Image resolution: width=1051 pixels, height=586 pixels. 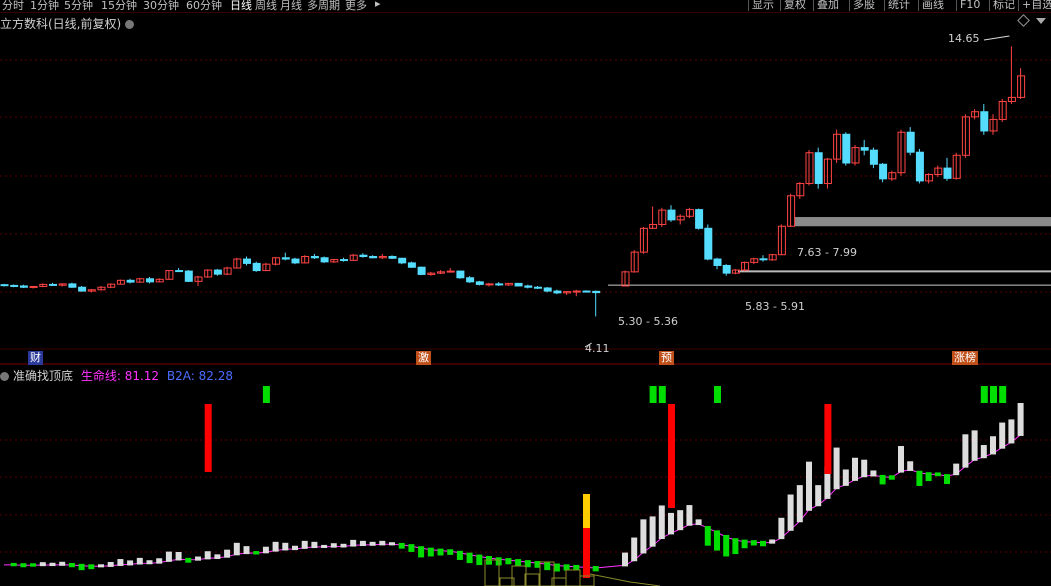 What do you see at coordinates (35, 358) in the screenshot?
I see `event-marker-finance: 财` at bounding box center [35, 358].